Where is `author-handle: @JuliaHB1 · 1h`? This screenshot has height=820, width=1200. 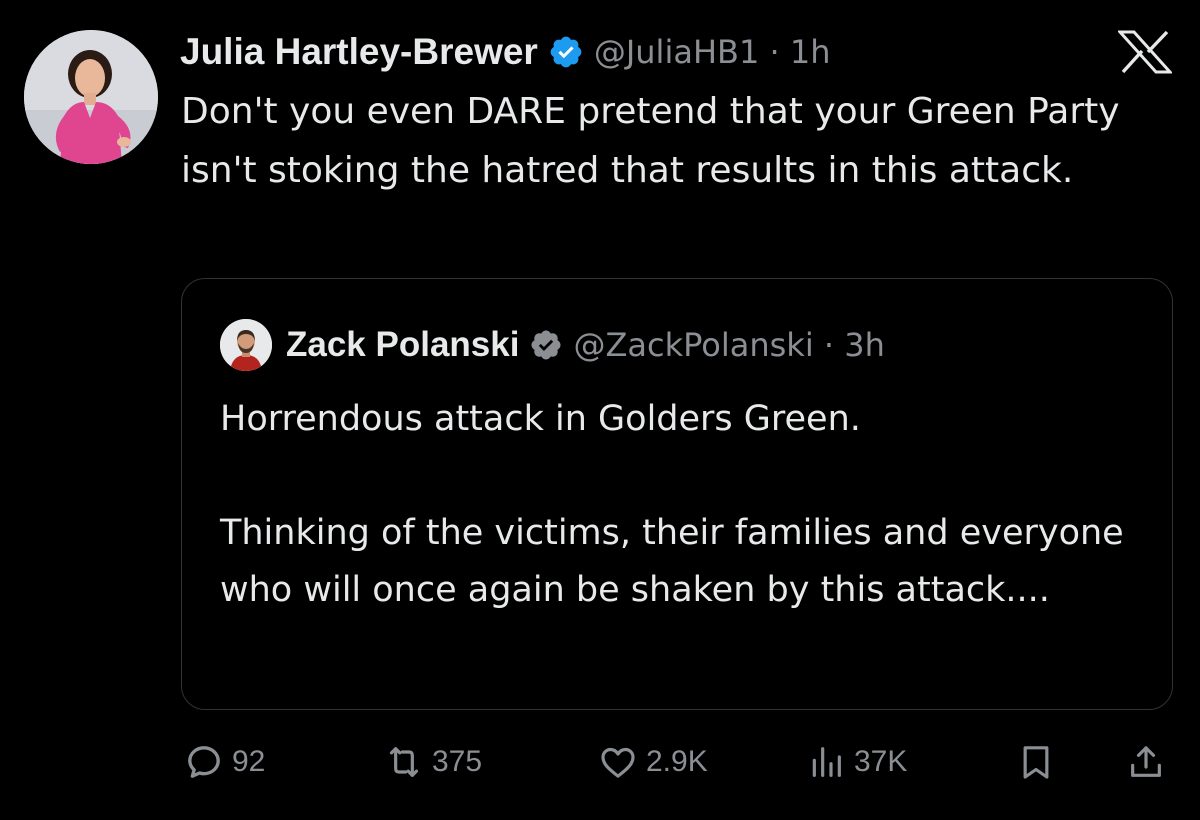 author-handle: @JuliaHB1 · 1h is located at coordinates (712, 52).